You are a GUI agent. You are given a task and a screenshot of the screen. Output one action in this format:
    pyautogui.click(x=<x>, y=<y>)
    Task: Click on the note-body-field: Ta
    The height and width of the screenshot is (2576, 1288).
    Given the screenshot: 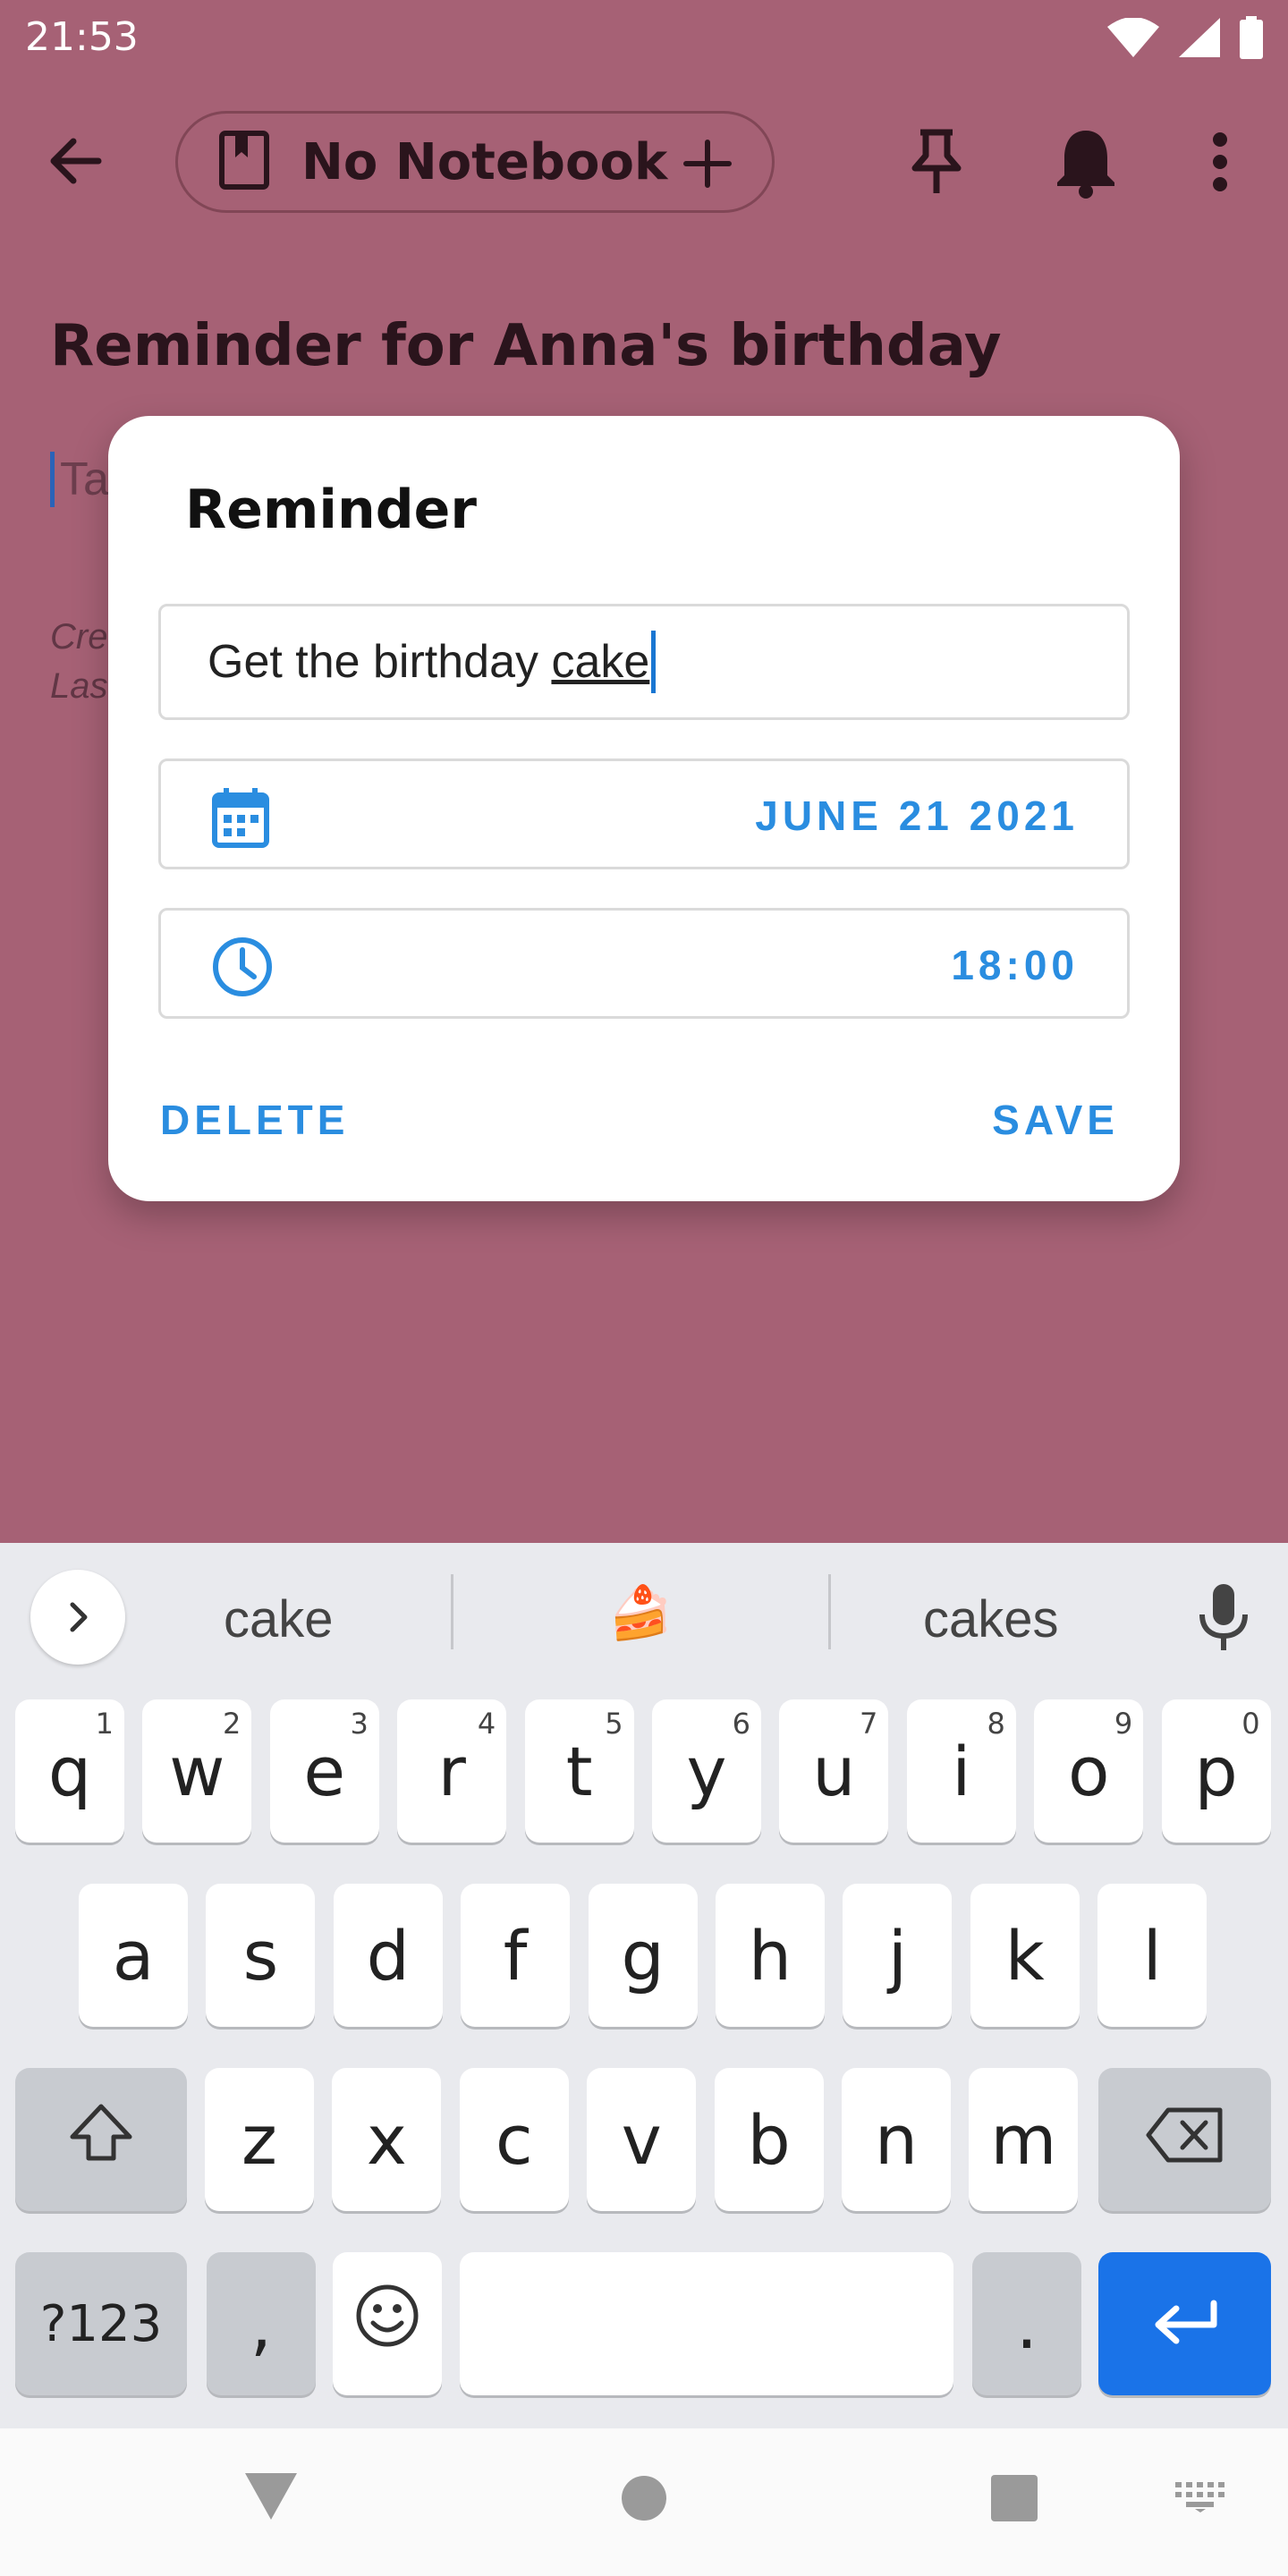 What is the action you would take?
    pyautogui.click(x=79, y=479)
    